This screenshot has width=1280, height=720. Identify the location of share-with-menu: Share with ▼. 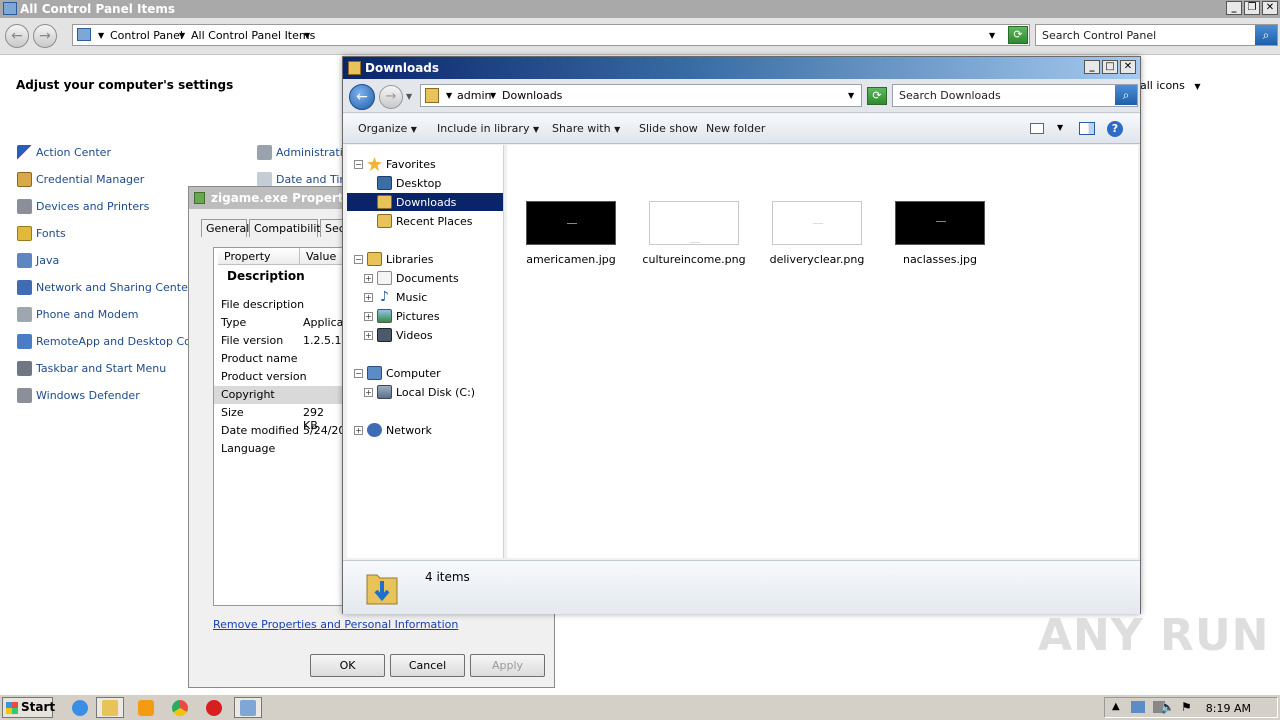
(586, 128).